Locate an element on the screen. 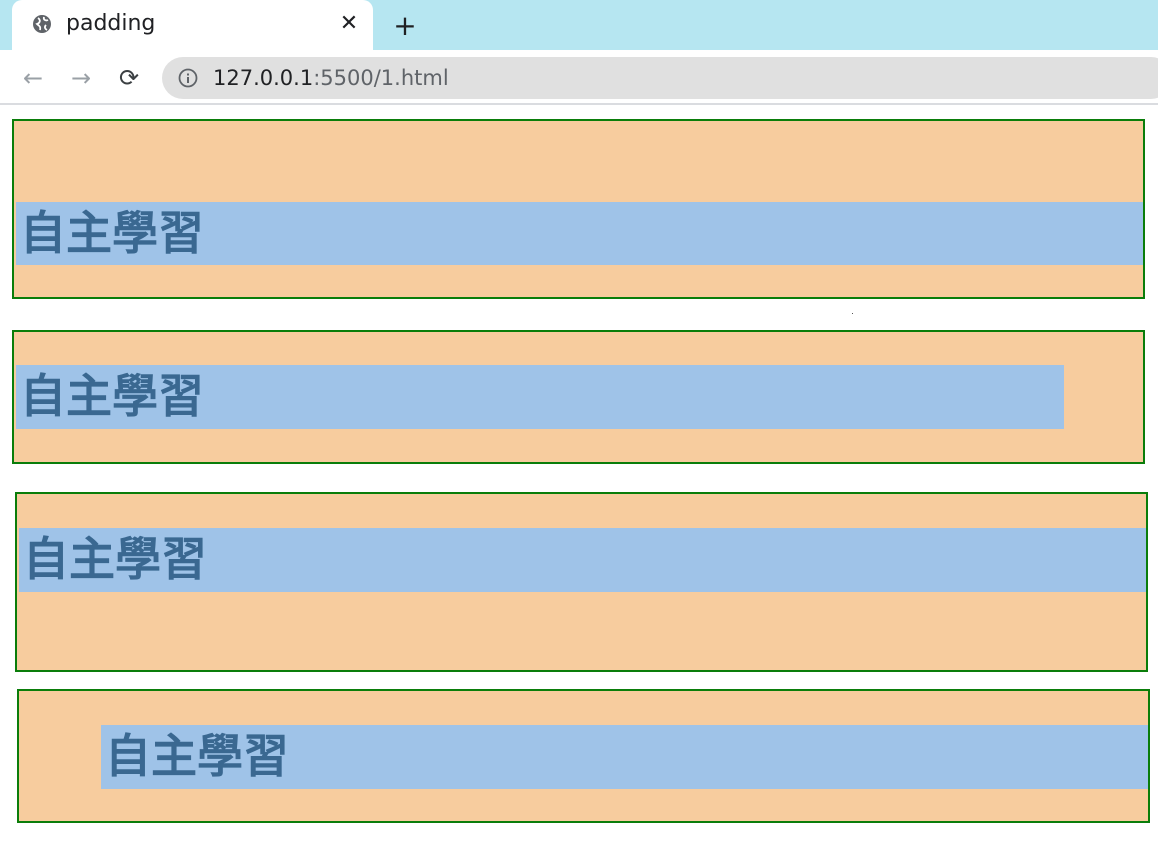 The height and width of the screenshot is (842, 1158). address-url: 127.0.0.1:5500/1.html is located at coordinates (331, 78).